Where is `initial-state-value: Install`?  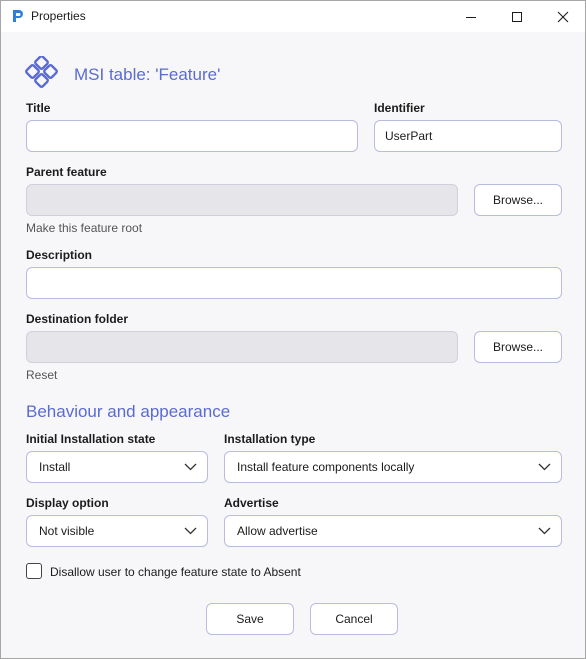
initial-state-value: Install is located at coordinates (55, 467).